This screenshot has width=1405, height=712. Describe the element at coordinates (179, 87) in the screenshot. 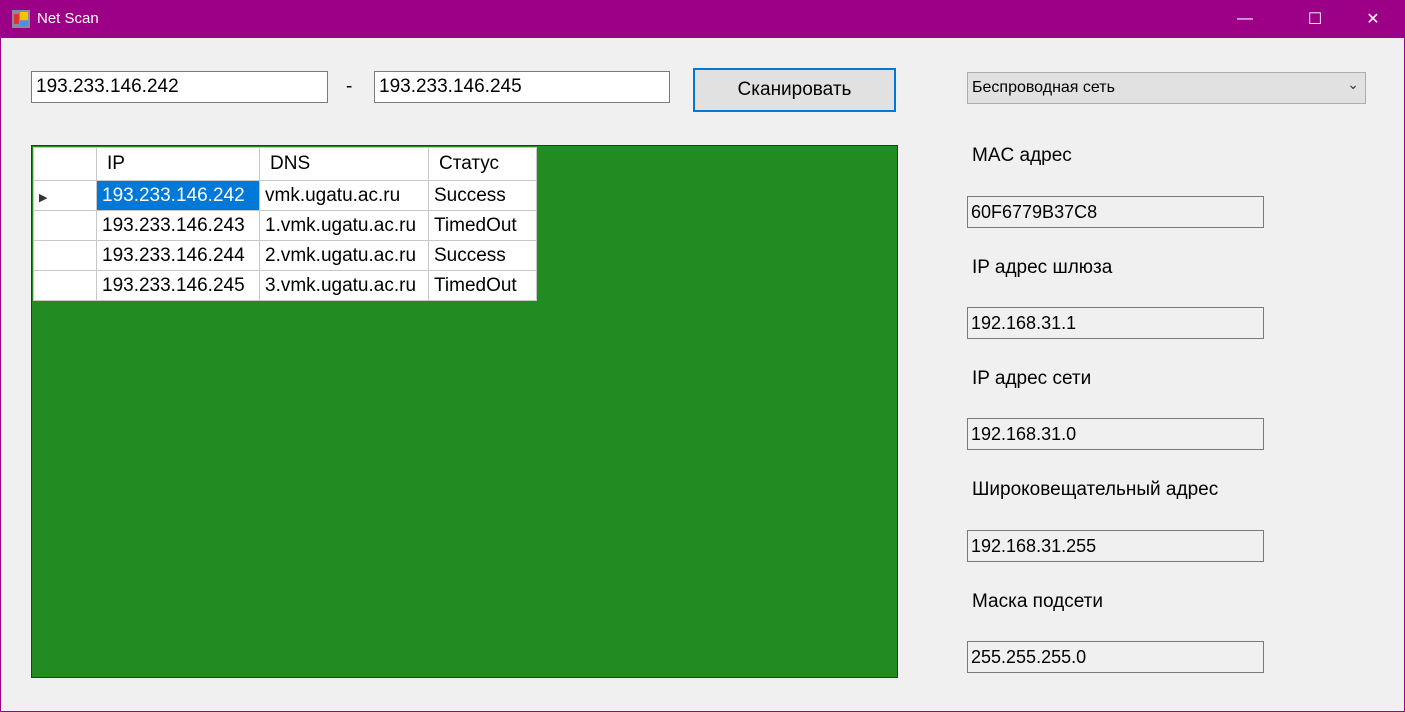

I see `ip-from-input: 193.233.146.242` at that location.